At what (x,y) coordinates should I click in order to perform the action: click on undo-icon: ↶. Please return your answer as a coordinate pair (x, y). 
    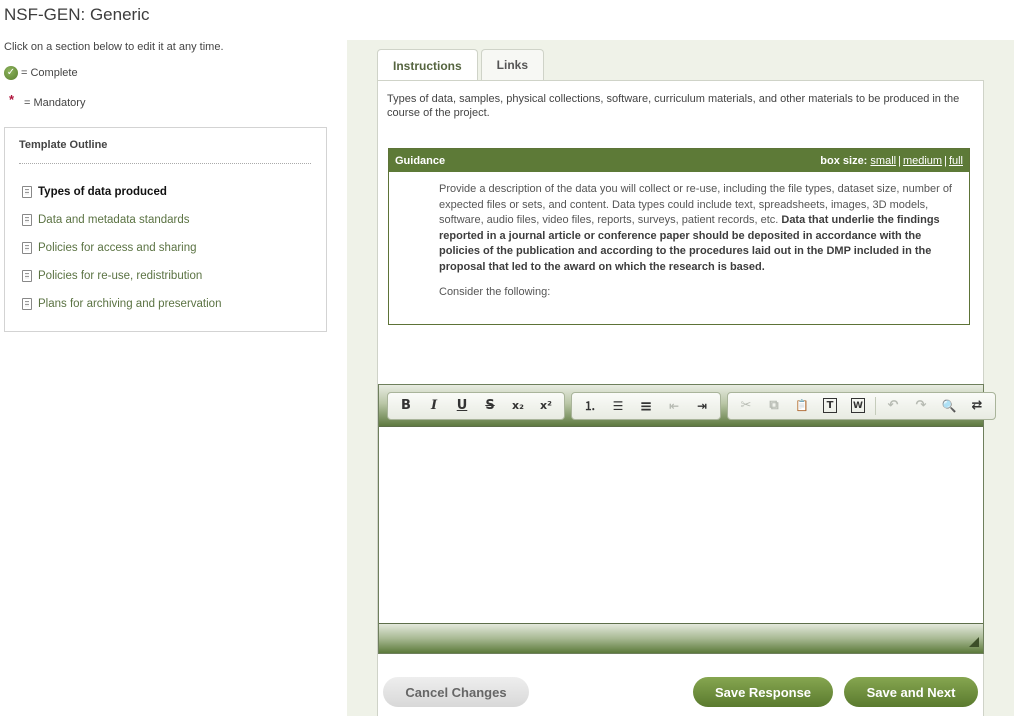
    Looking at the image, I should click on (893, 406).